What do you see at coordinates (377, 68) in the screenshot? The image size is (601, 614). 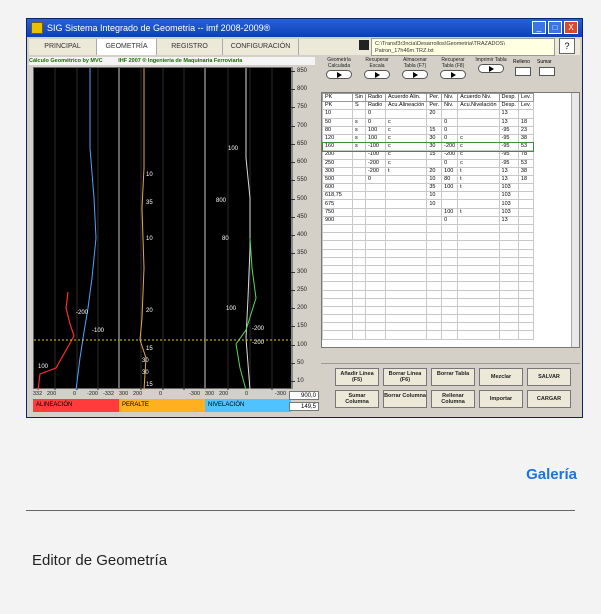 I see `recuperar-escala-button: Recuperar Escala` at bounding box center [377, 68].